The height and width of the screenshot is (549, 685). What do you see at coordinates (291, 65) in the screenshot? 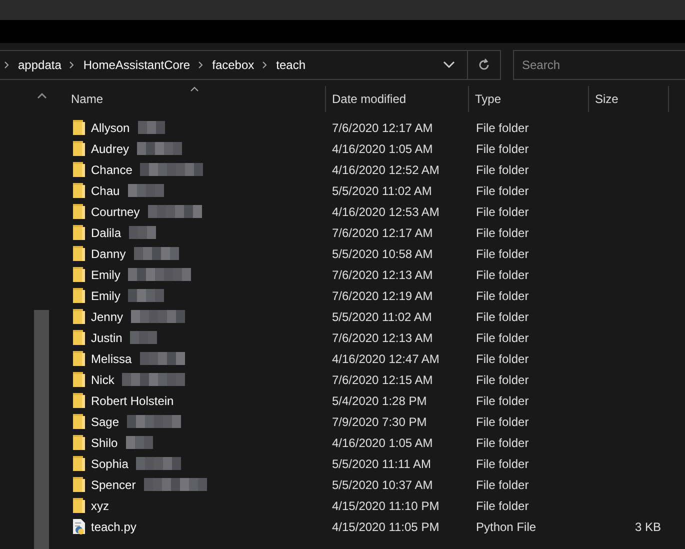
I see `breadcrumb-item: teach` at bounding box center [291, 65].